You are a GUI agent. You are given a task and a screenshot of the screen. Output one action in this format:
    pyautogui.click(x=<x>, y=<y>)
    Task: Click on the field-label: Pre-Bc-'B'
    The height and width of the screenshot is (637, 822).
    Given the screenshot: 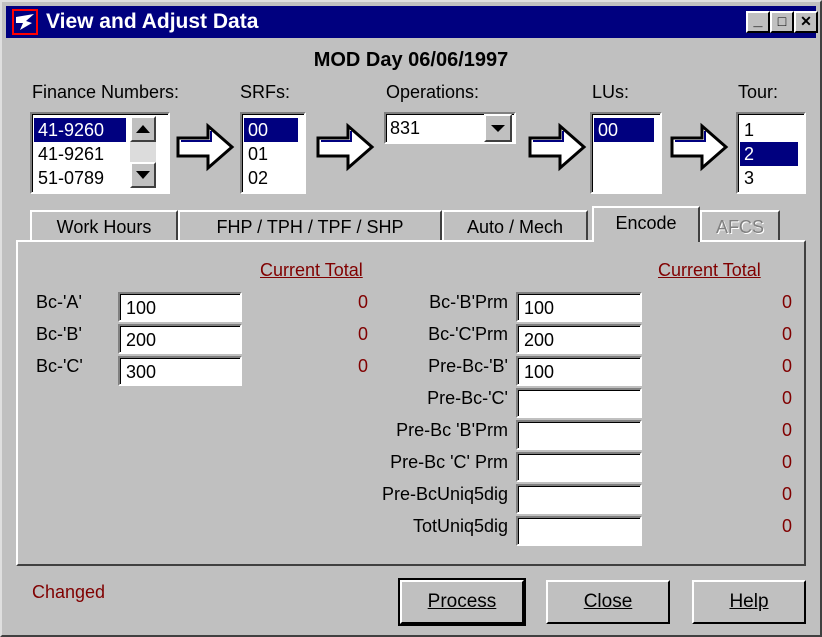 What is the action you would take?
    pyautogui.click(x=468, y=366)
    